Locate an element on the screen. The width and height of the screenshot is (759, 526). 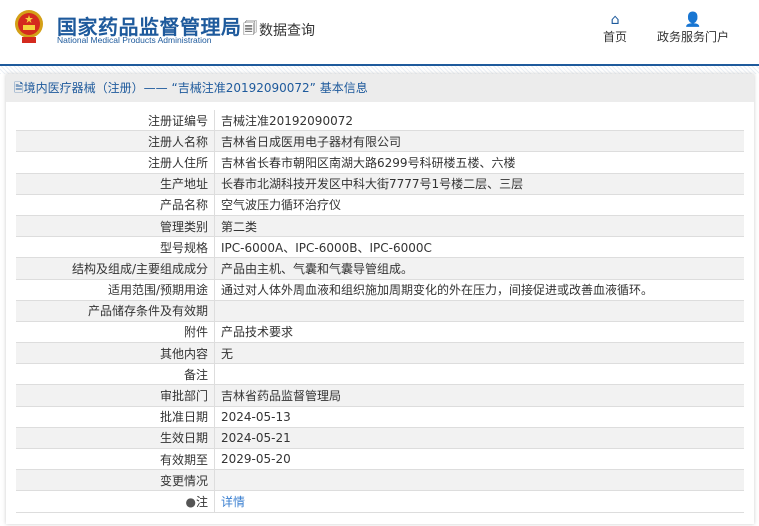
nav-home-label: 首页 is located at coordinates (615, 37).